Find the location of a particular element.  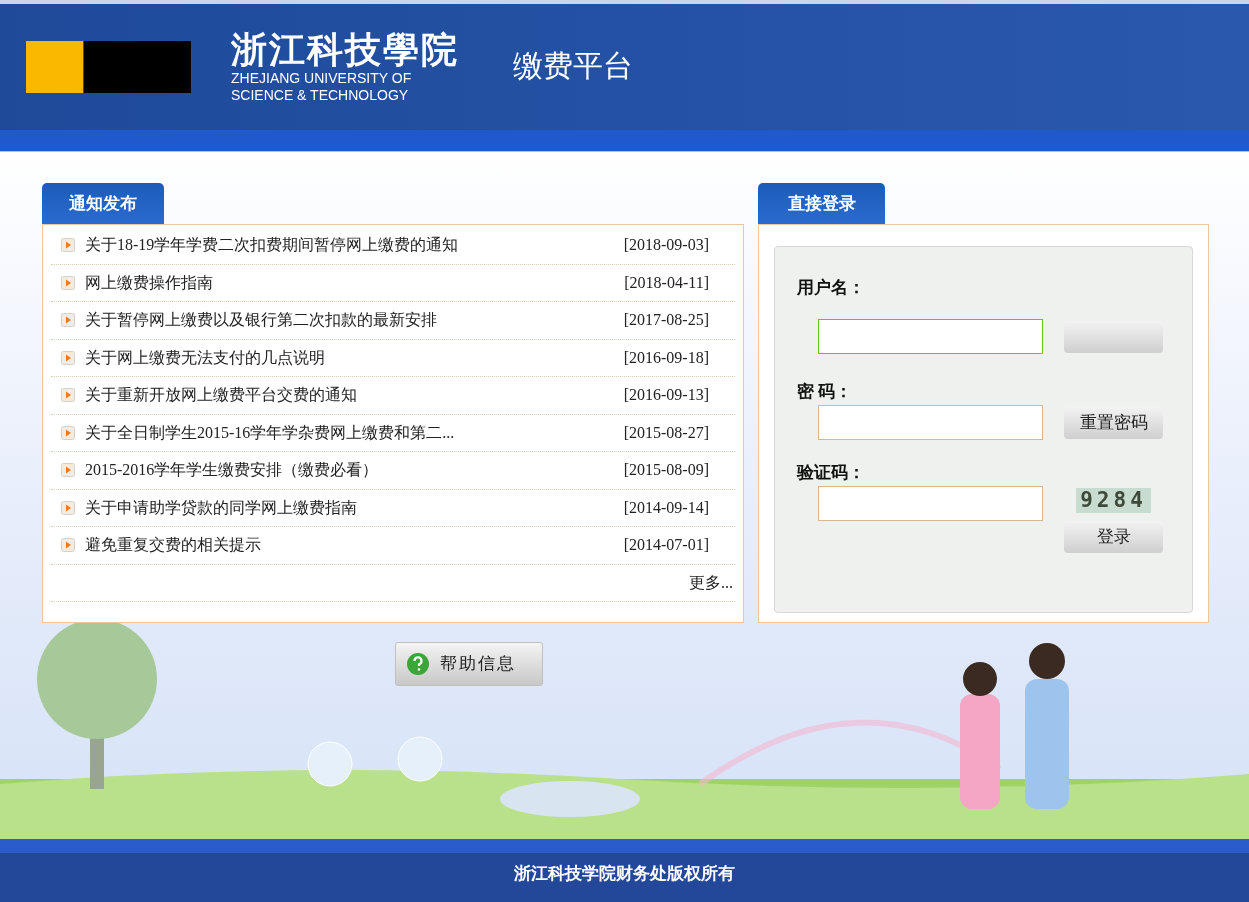

platform-title: 缴费平台 is located at coordinates (573, 65).